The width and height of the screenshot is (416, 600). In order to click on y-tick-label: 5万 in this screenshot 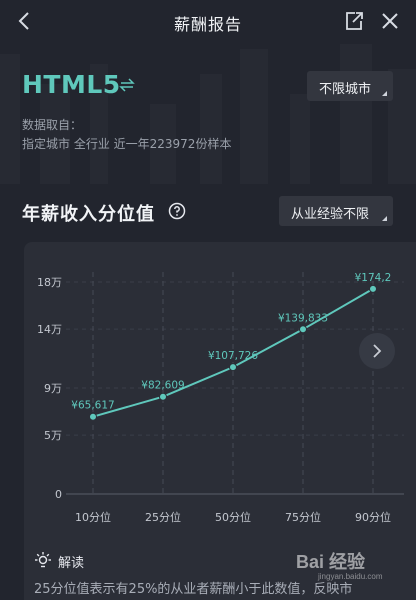, I will do `click(53, 435)`.